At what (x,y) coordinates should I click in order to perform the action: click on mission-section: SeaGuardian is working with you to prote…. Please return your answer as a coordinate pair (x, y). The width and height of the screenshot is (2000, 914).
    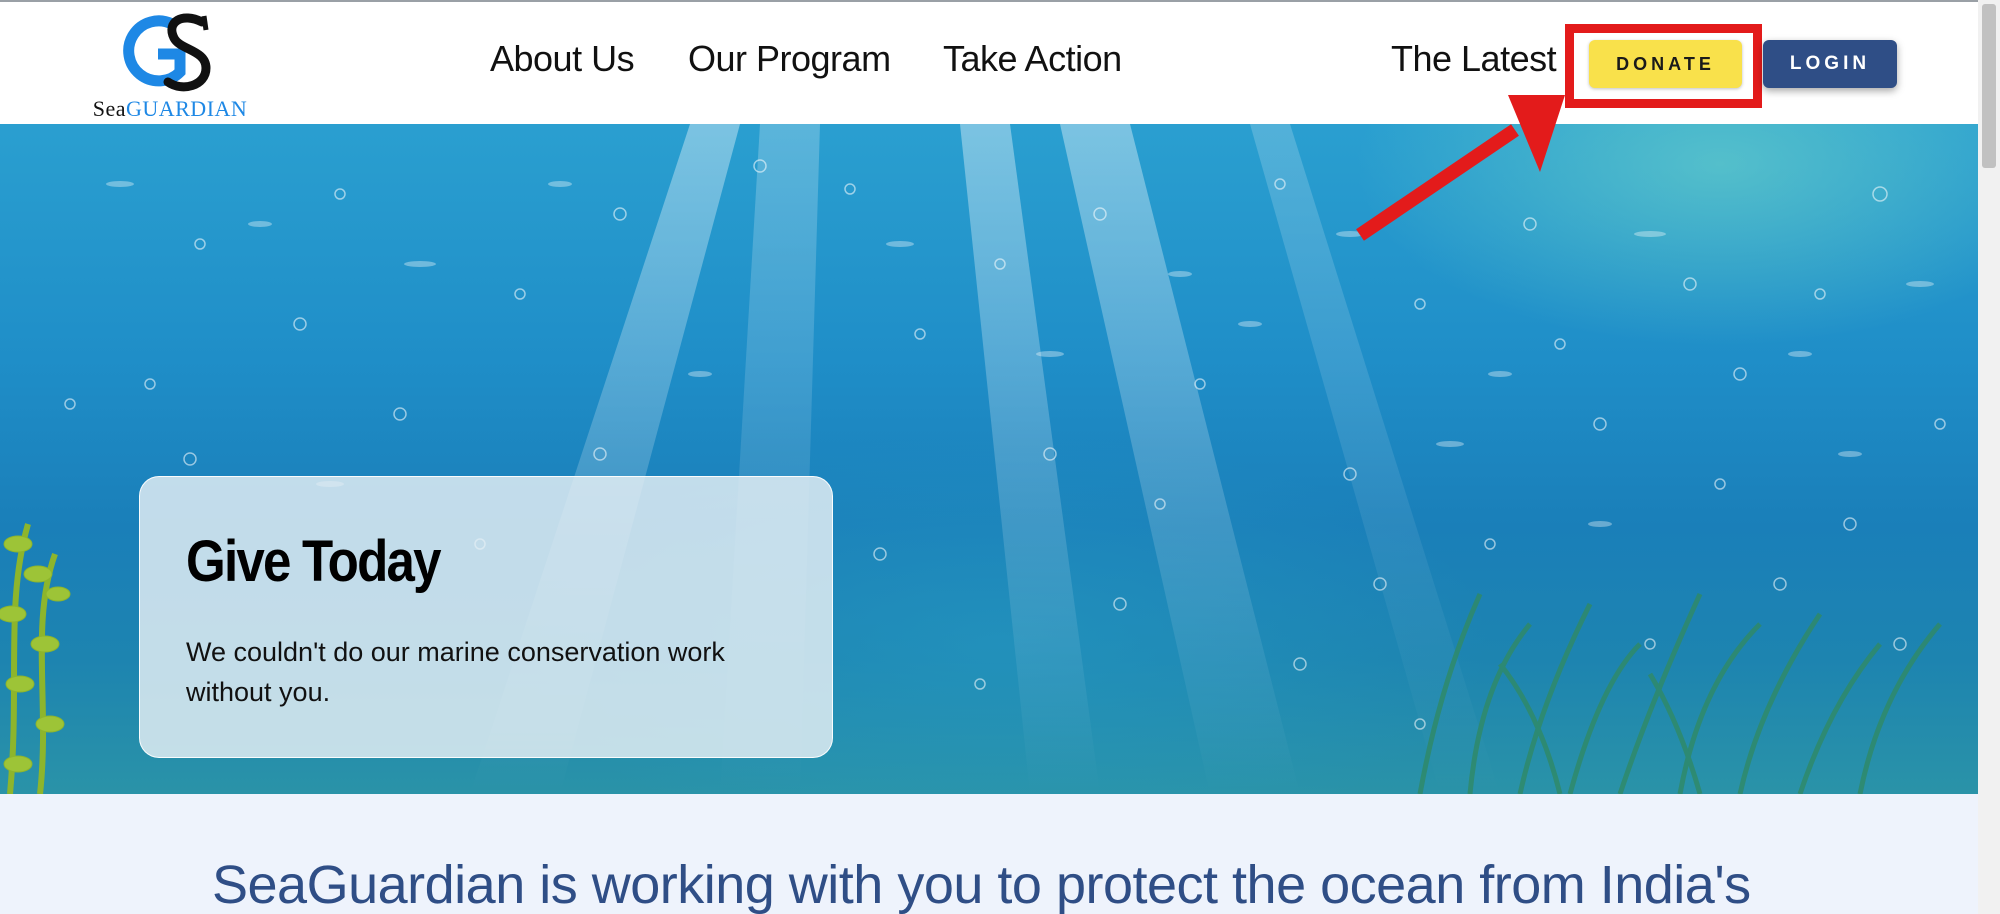
    Looking at the image, I should click on (989, 854).